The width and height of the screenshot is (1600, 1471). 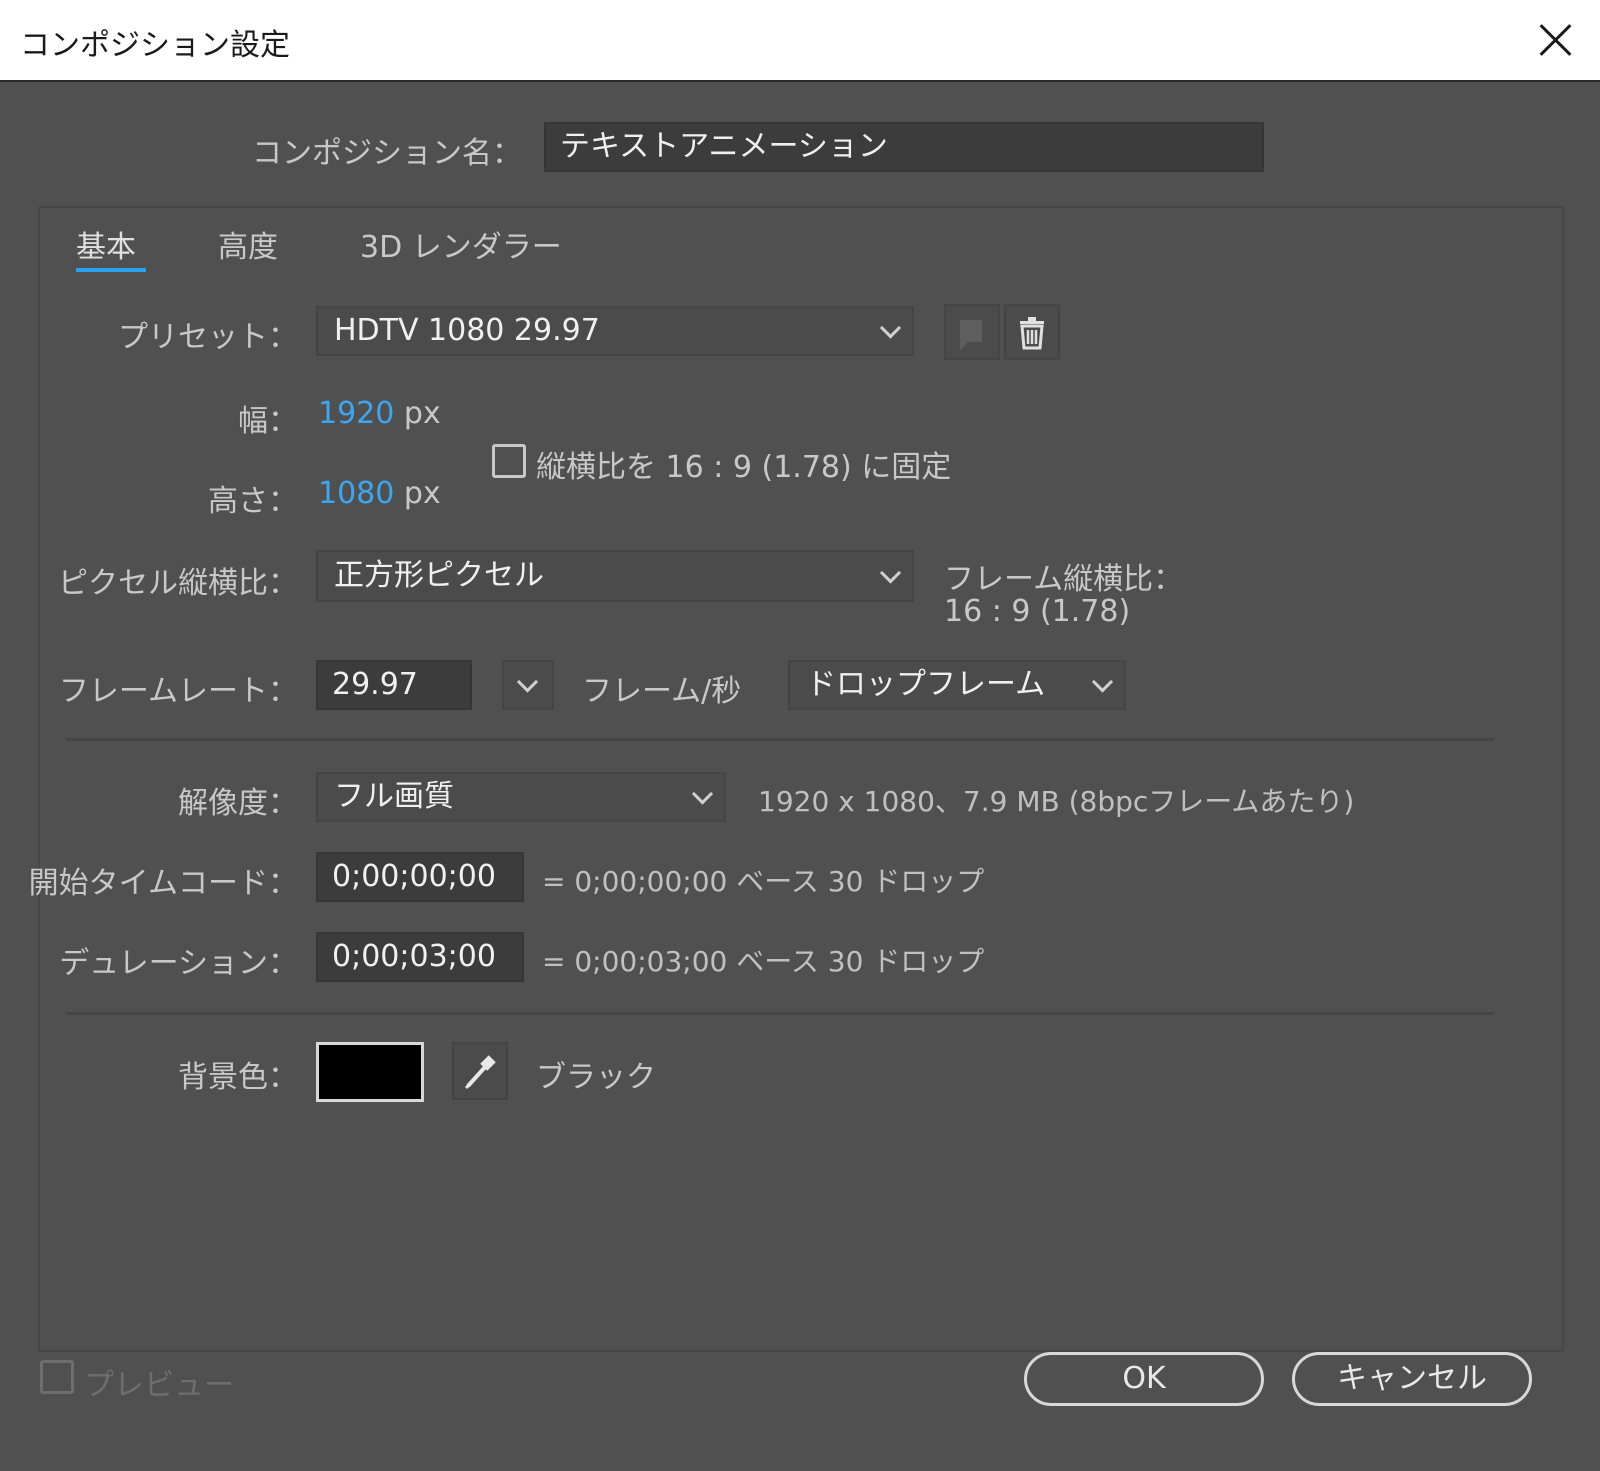 What do you see at coordinates (178, 583) in the screenshot?
I see `pixel-aspect-label: ピクセル縦横比：` at bounding box center [178, 583].